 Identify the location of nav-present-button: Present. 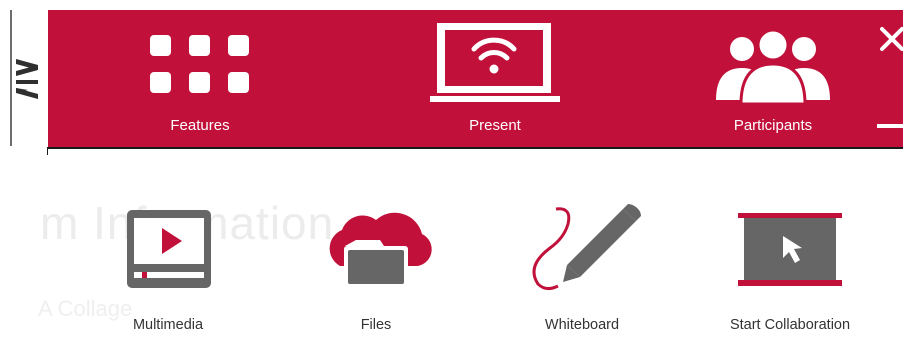
(495, 78).